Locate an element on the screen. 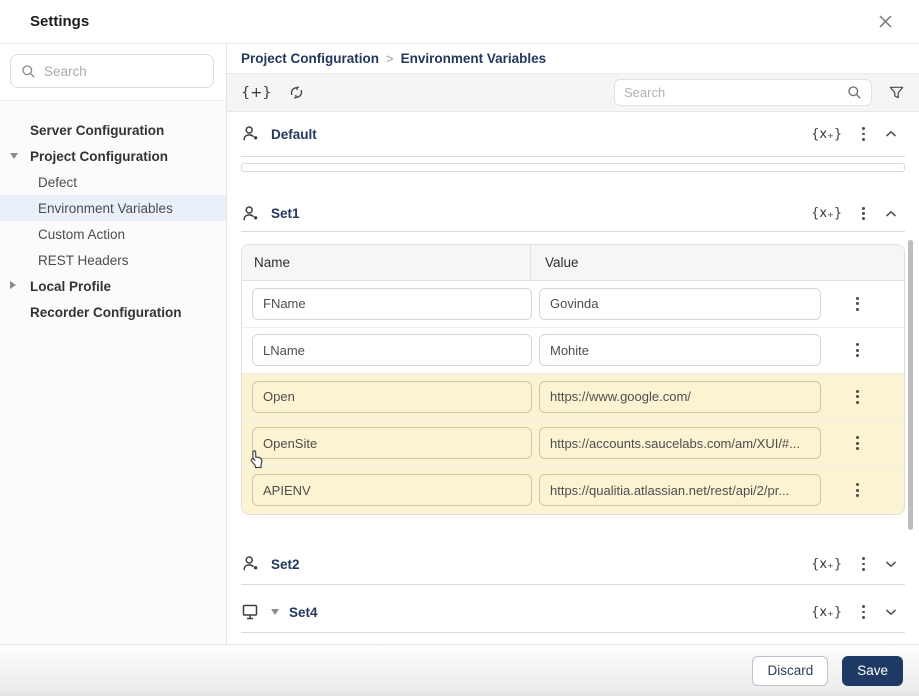  sidebar-item-local-profile: Local Profile is located at coordinates (113, 286).